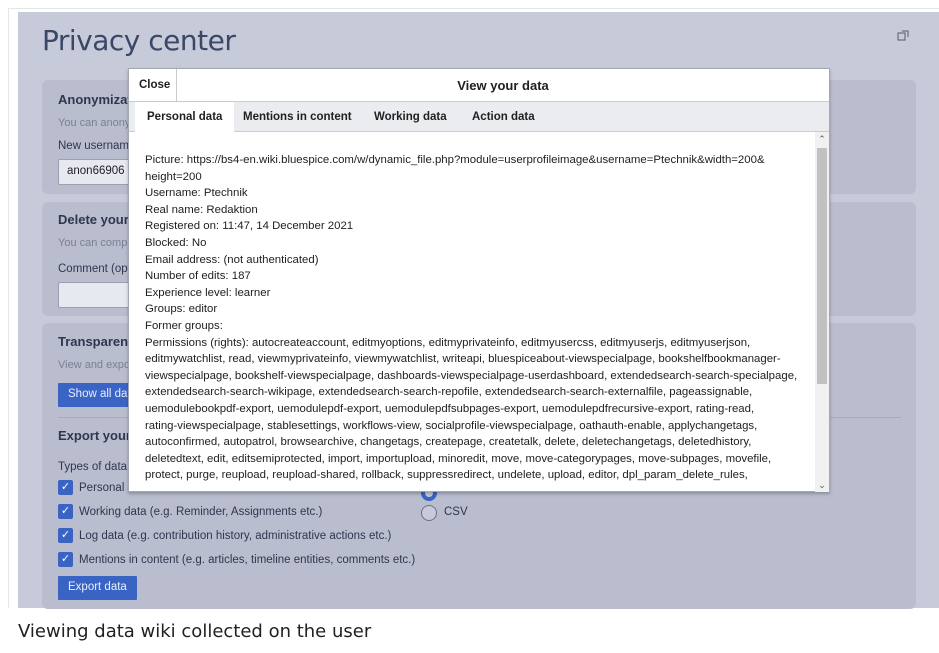 This screenshot has height=653, width=939. What do you see at coordinates (822, 139) in the screenshot?
I see `scroll-up-icon: ⌃` at bounding box center [822, 139].